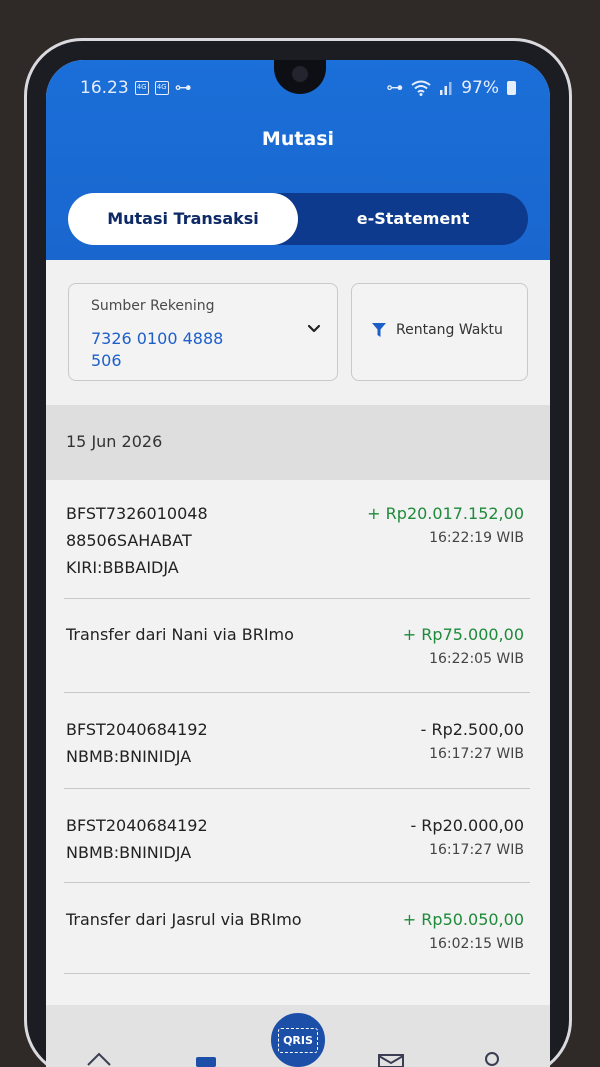 This screenshot has width=600, height=1067. Describe the element at coordinates (395, 88) in the screenshot. I see `vpn-key-icon: ⊶` at that location.